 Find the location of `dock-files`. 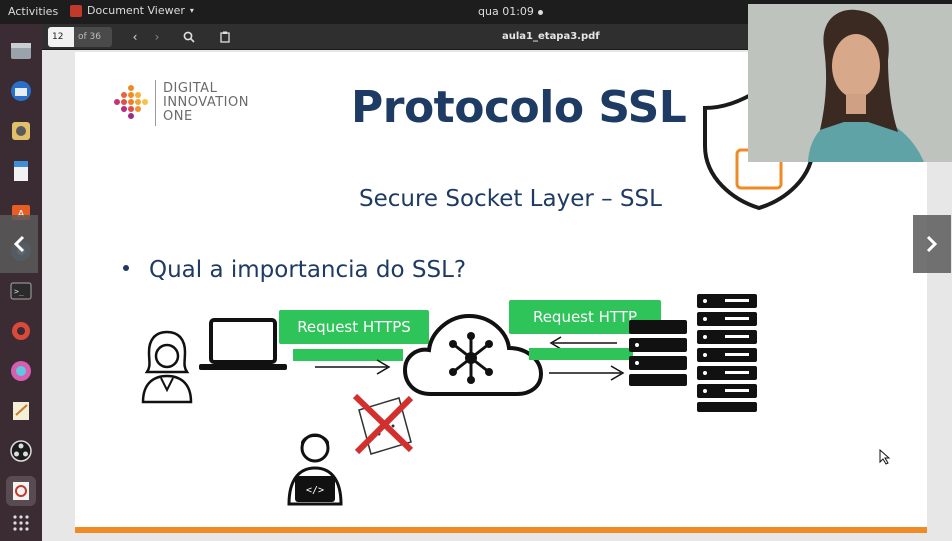

dock-files is located at coordinates (21, 51).